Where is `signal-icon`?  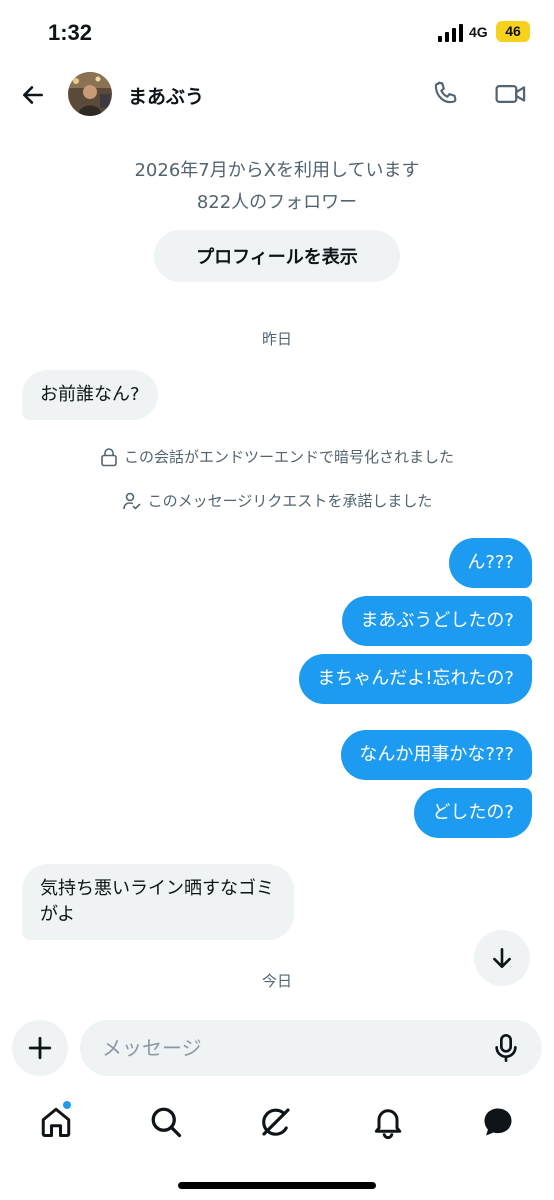 signal-icon is located at coordinates (451, 33).